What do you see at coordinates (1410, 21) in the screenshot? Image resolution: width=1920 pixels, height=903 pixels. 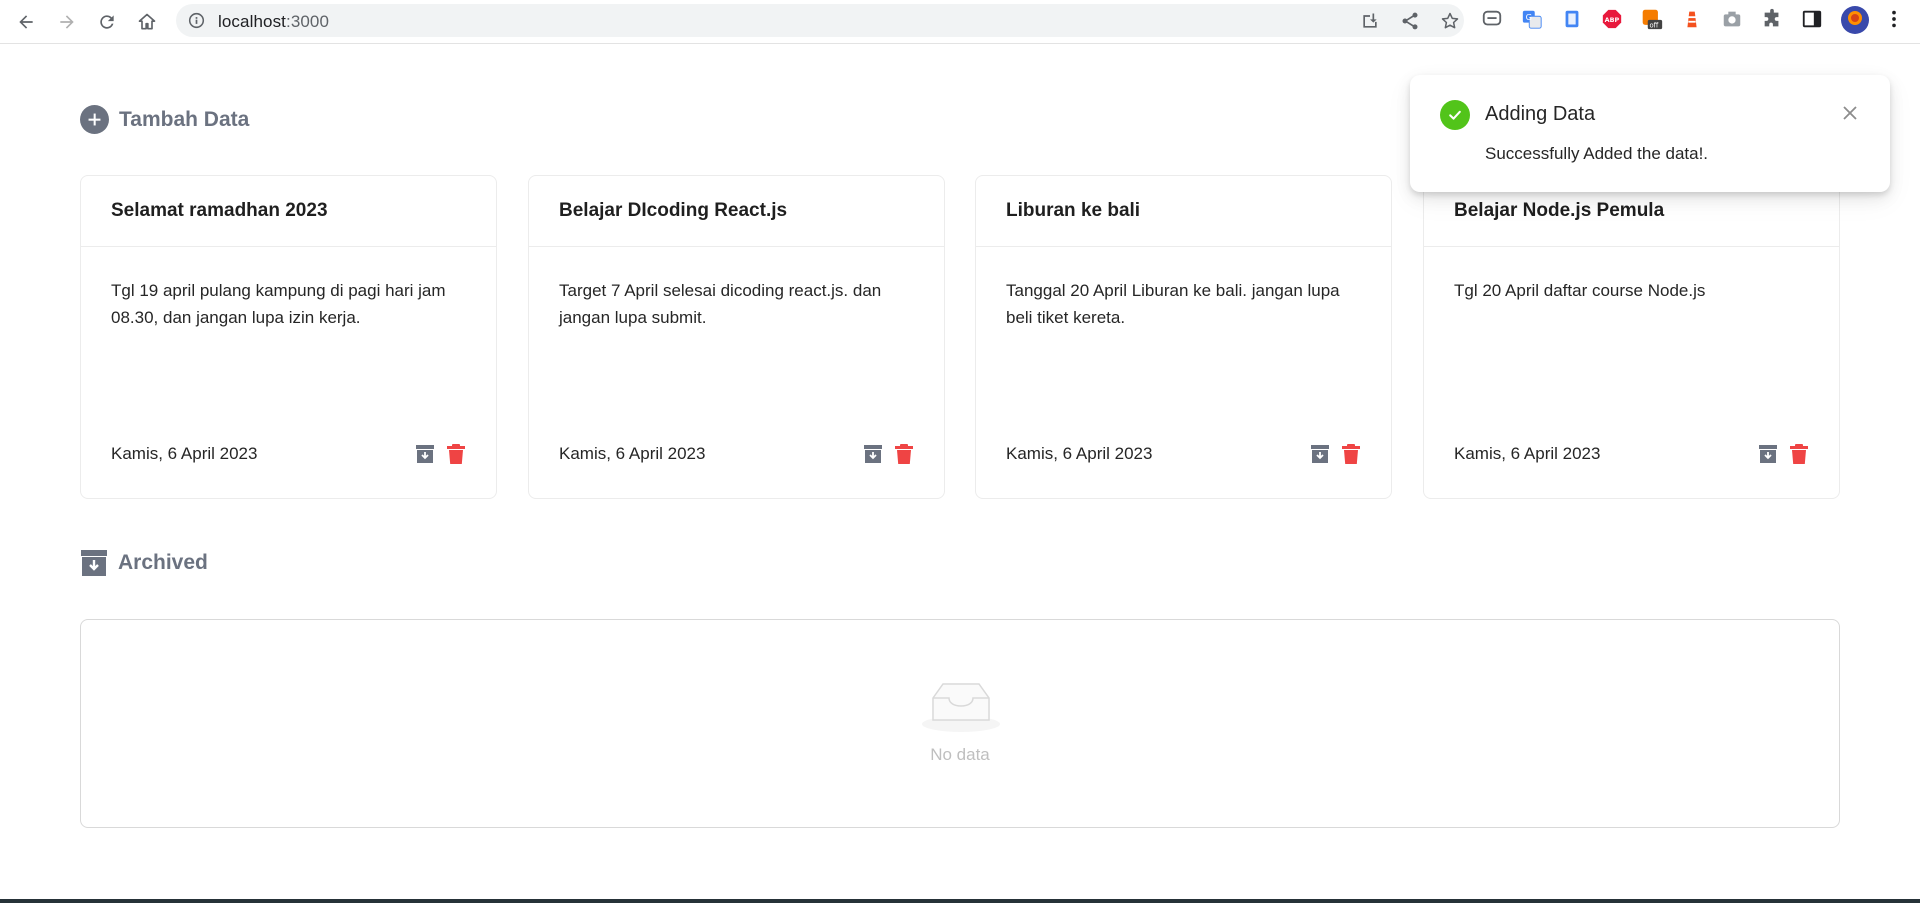 I see `share-icon` at bounding box center [1410, 21].